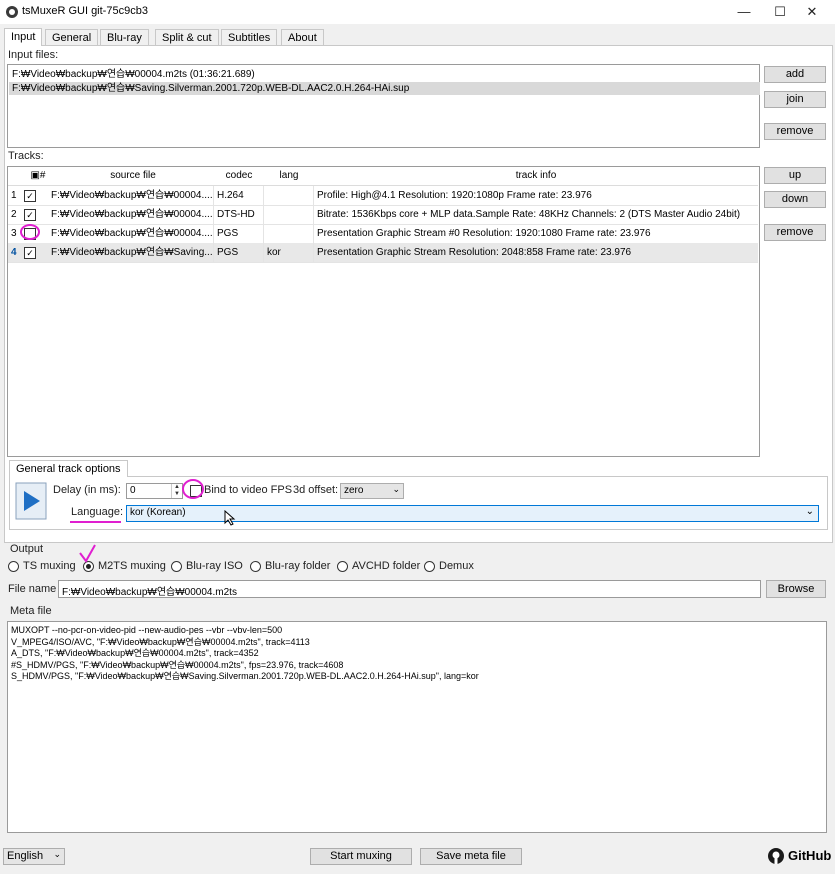 This screenshot has height=874, width=835. Describe the element at coordinates (158, 512) in the screenshot. I see `language-value: kor (Korean)` at that location.